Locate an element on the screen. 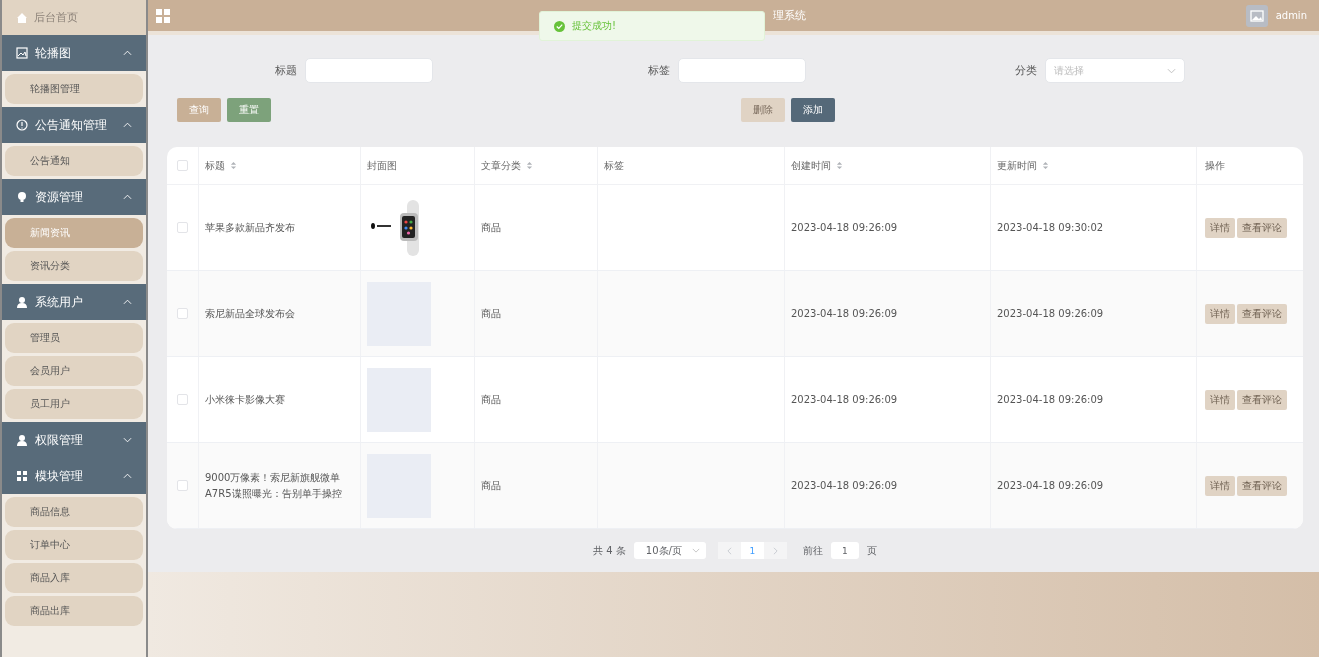 This screenshot has height=657, width=1319. chevron-right-icon is located at coordinates (775, 550).